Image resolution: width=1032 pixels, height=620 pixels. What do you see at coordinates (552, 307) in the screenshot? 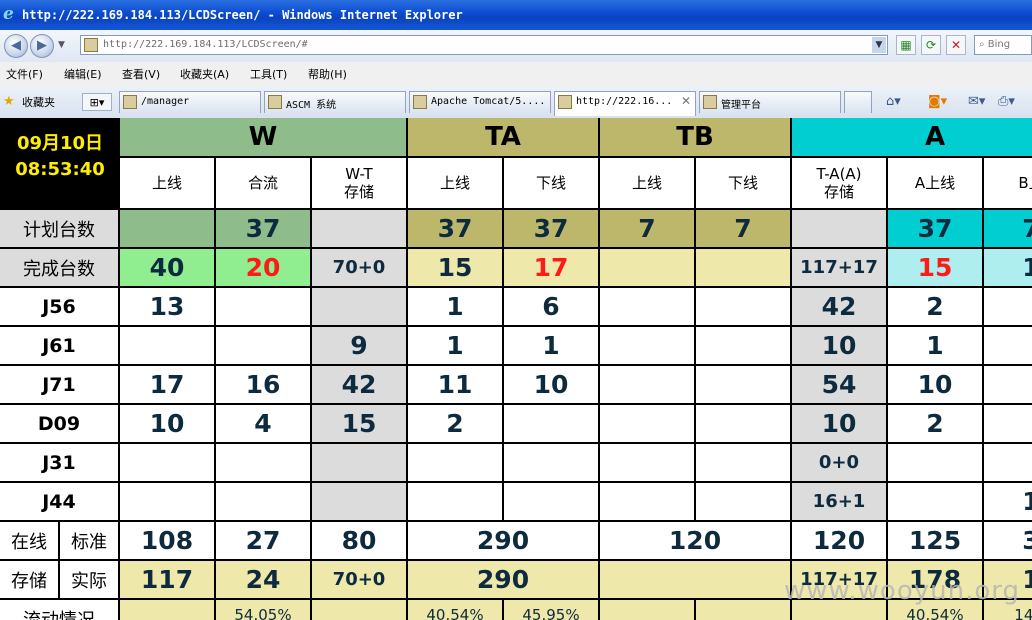
I see `model-cell: 6` at bounding box center [552, 307].